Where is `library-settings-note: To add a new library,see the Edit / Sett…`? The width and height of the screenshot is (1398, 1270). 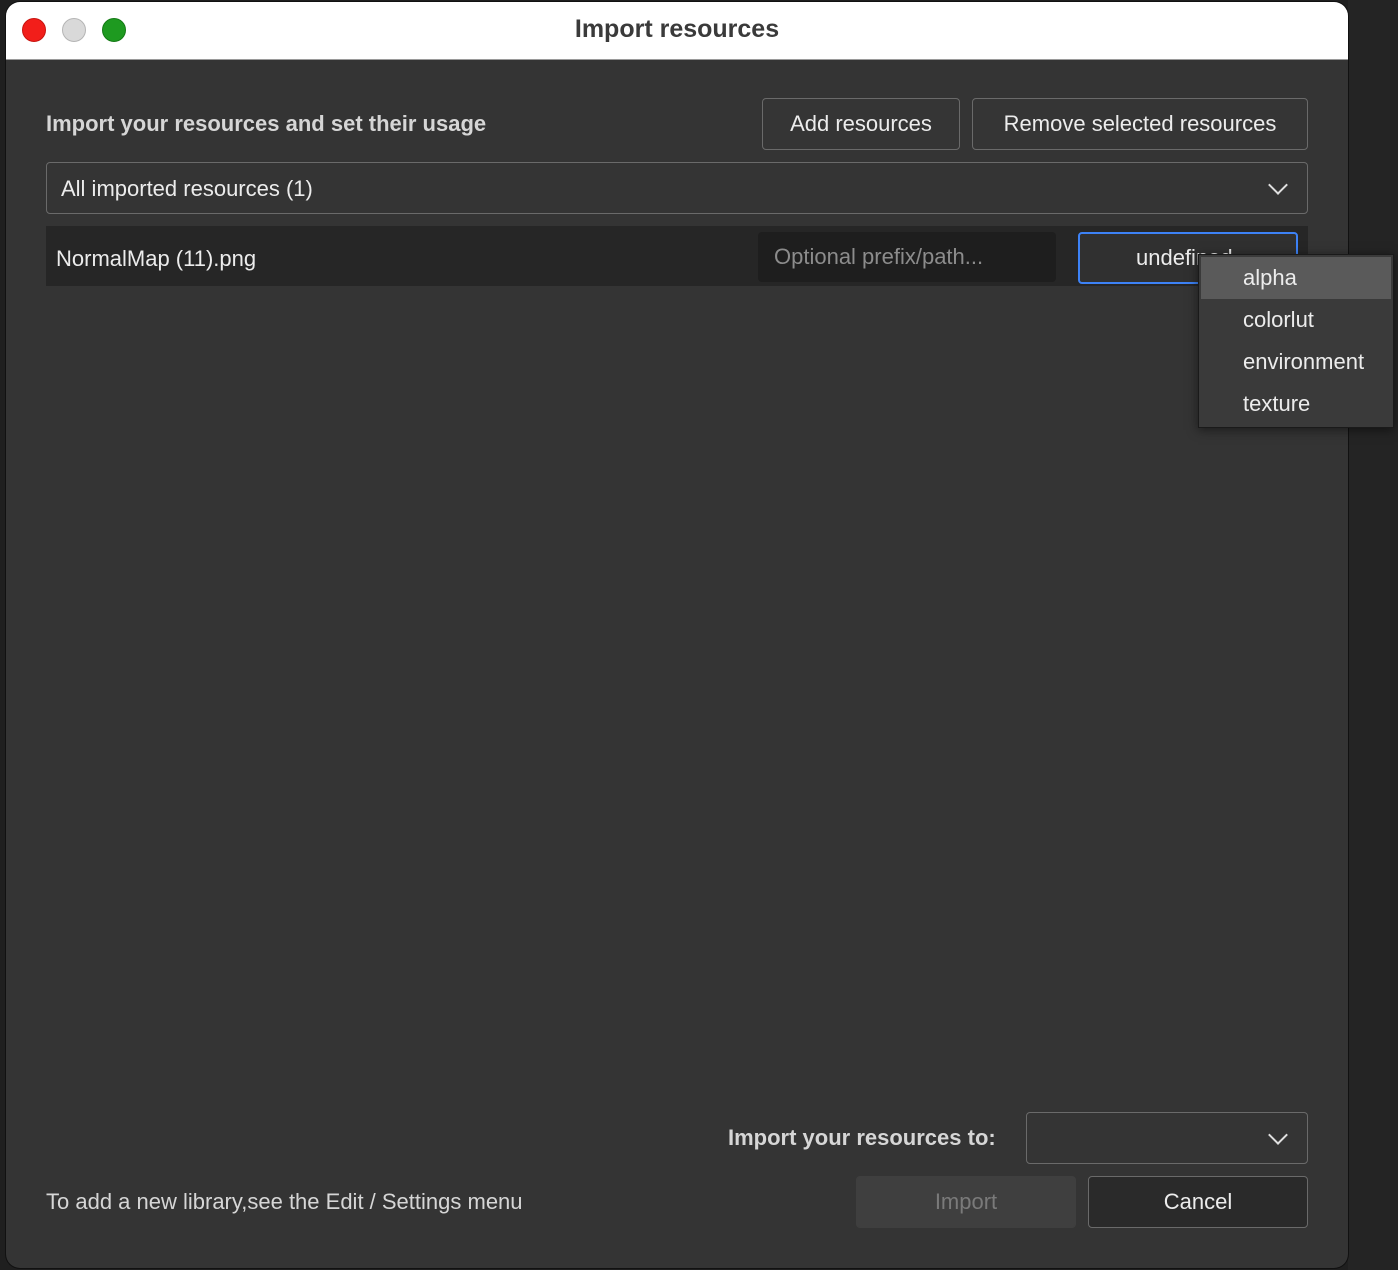
library-settings-note: To add a new library,see the Edit / Sett… is located at coordinates (284, 1201).